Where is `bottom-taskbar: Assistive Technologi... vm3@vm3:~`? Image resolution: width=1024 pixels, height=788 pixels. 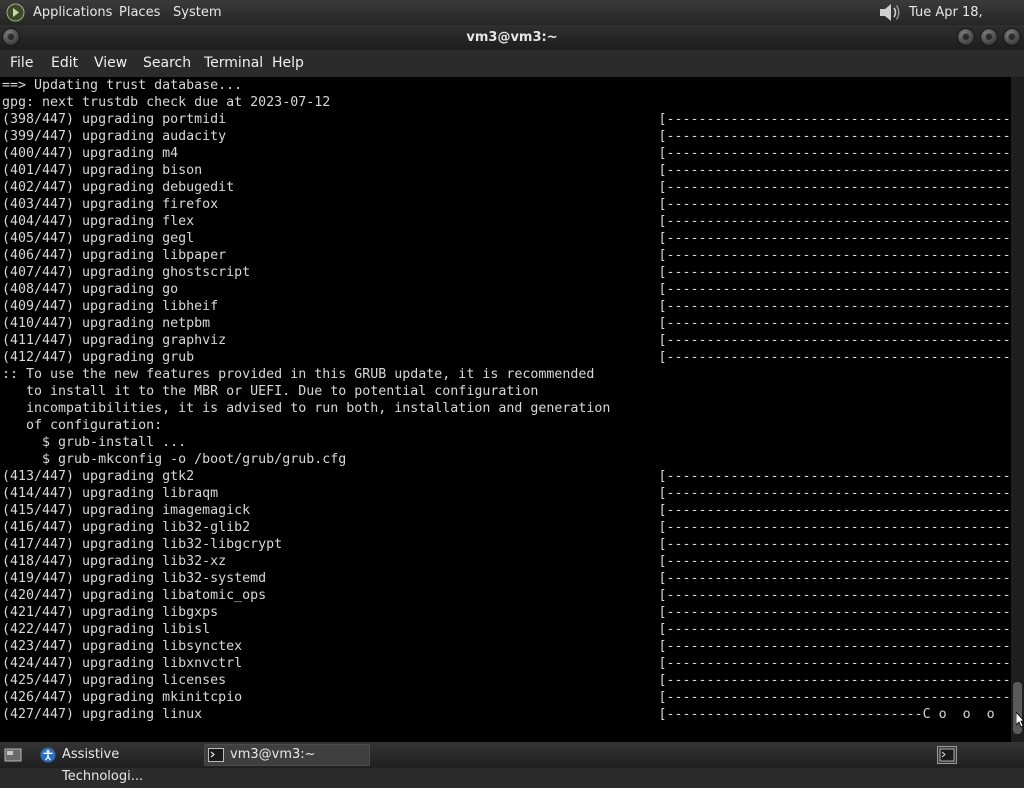
bottom-taskbar: Assistive Technologi... vm3@vm3:~ is located at coordinates (512, 763).